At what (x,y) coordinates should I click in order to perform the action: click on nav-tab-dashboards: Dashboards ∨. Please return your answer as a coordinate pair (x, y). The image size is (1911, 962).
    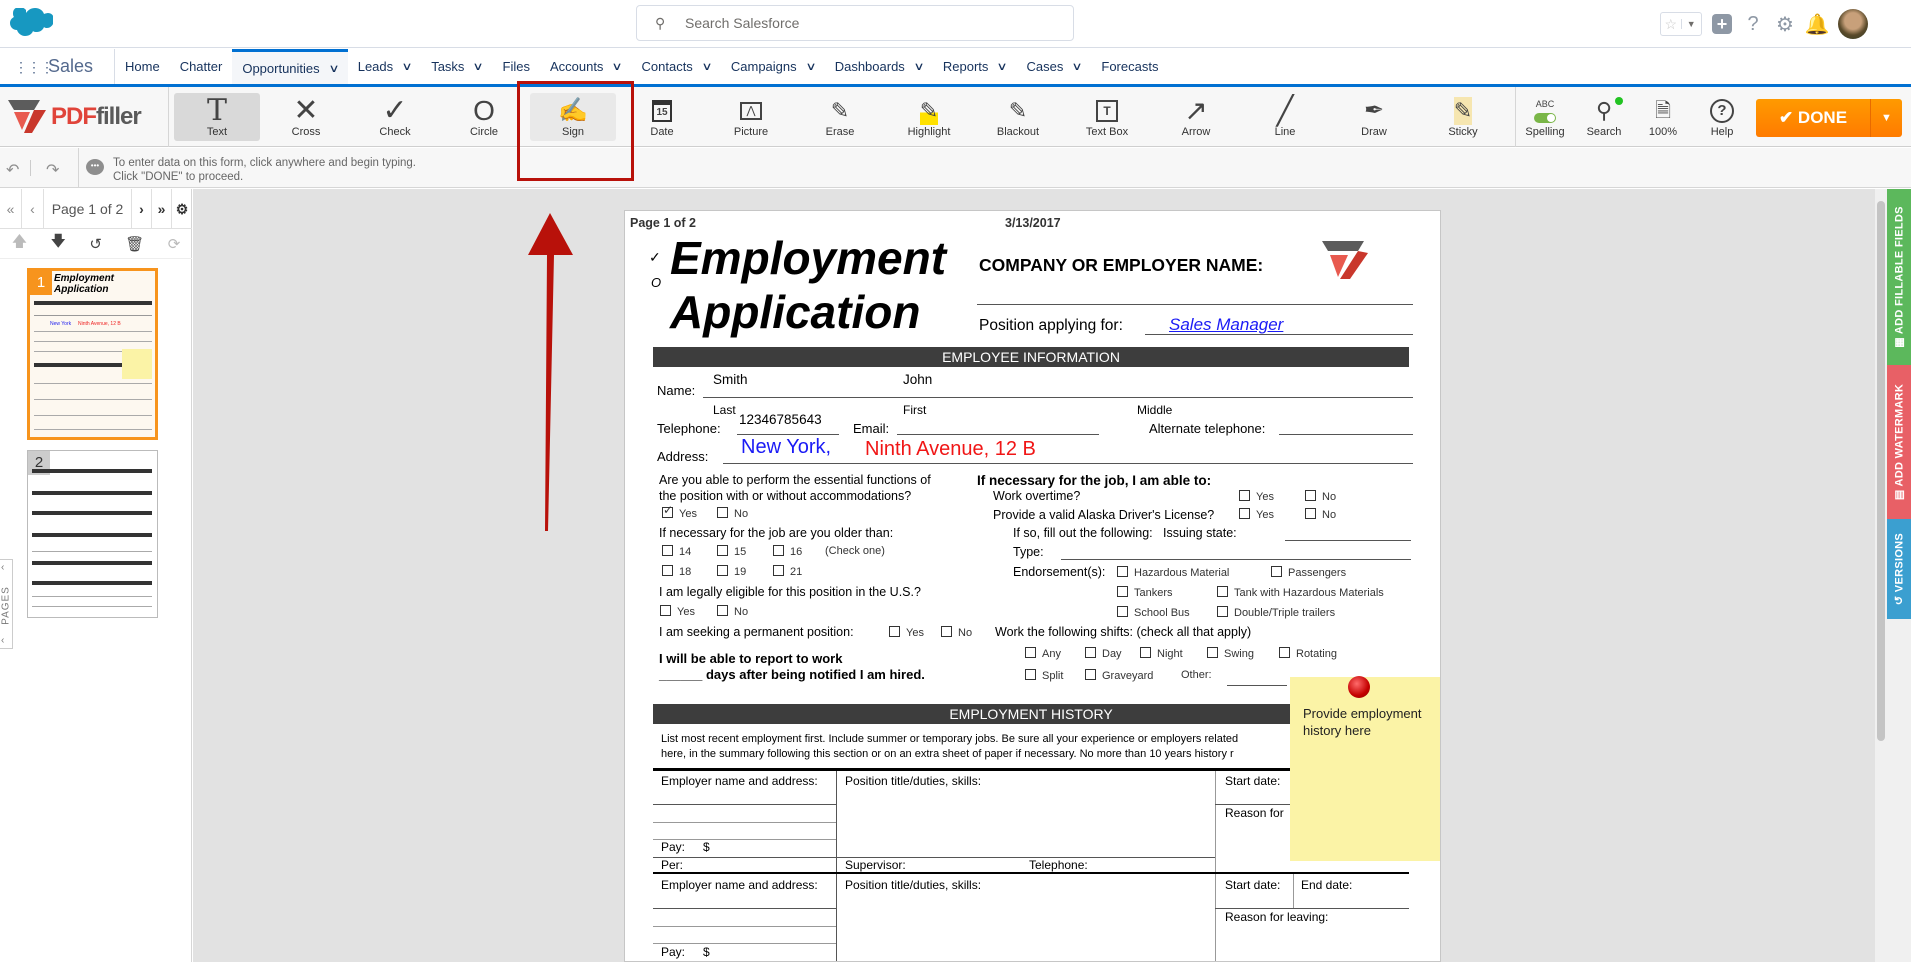
    Looking at the image, I should click on (879, 66).